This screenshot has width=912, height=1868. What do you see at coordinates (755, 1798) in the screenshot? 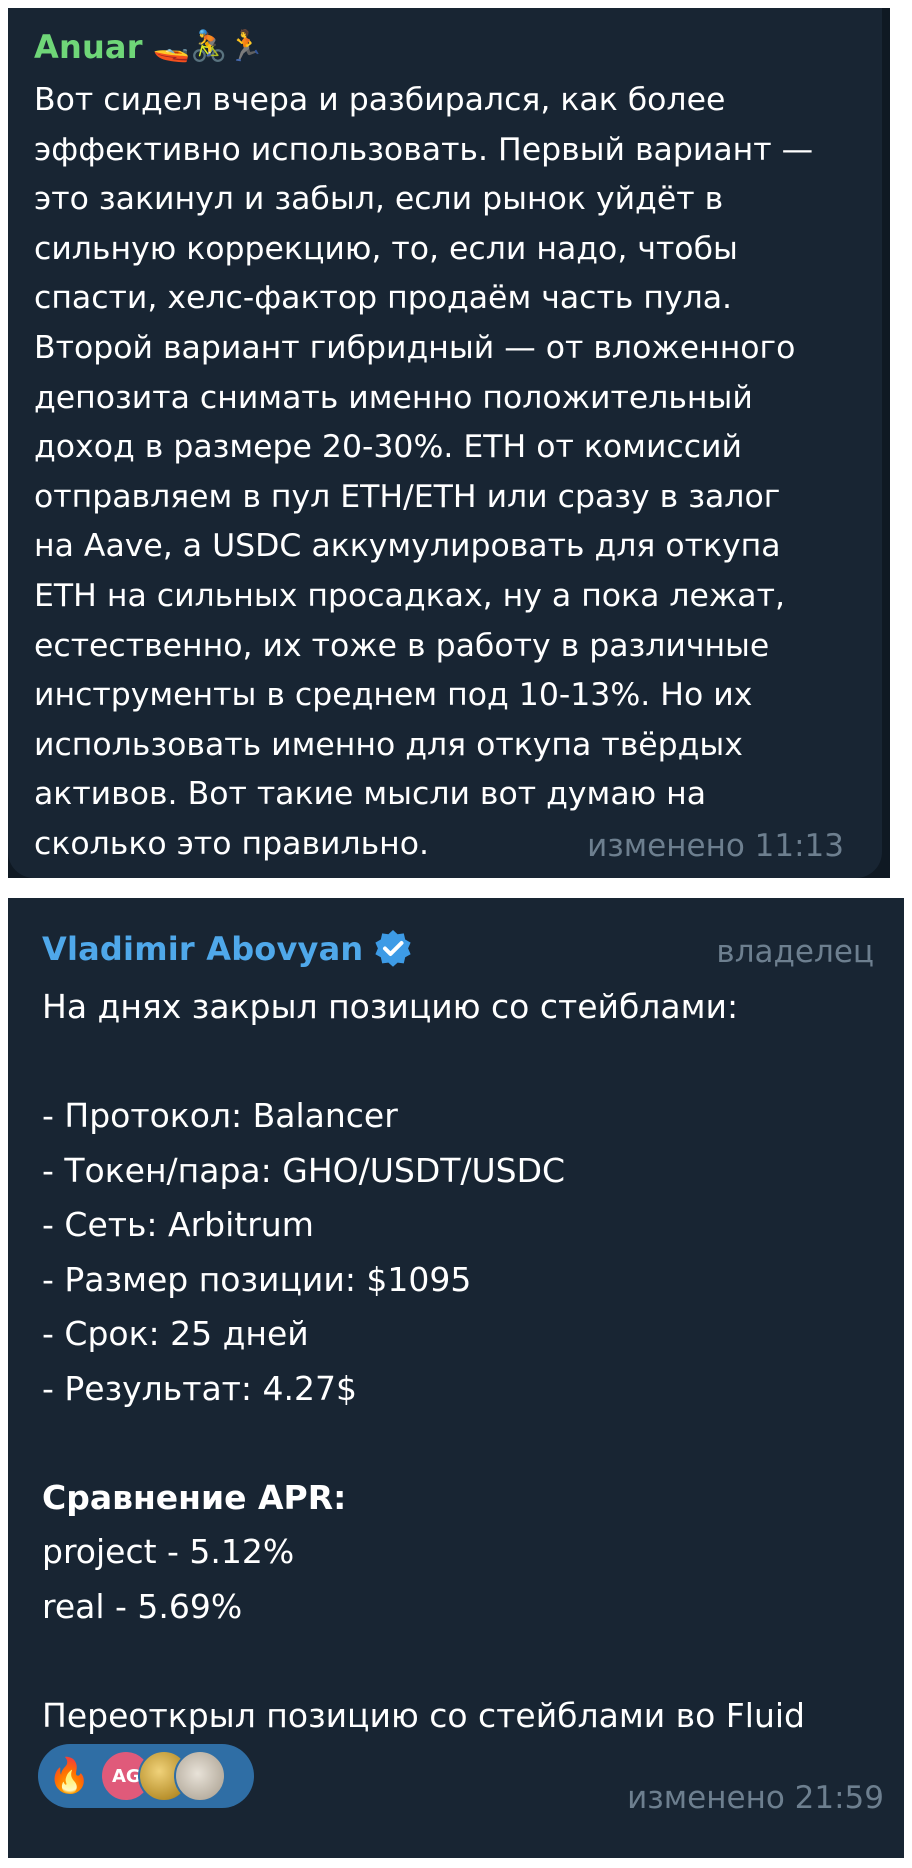
I see `edited-timestamp: изменено 21:59` at bounding box center [755, 1798].